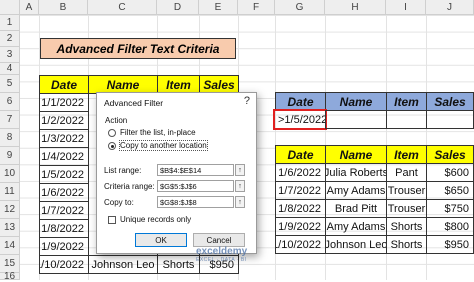  I want to click on row-header-11: 11, so click(10, 192).